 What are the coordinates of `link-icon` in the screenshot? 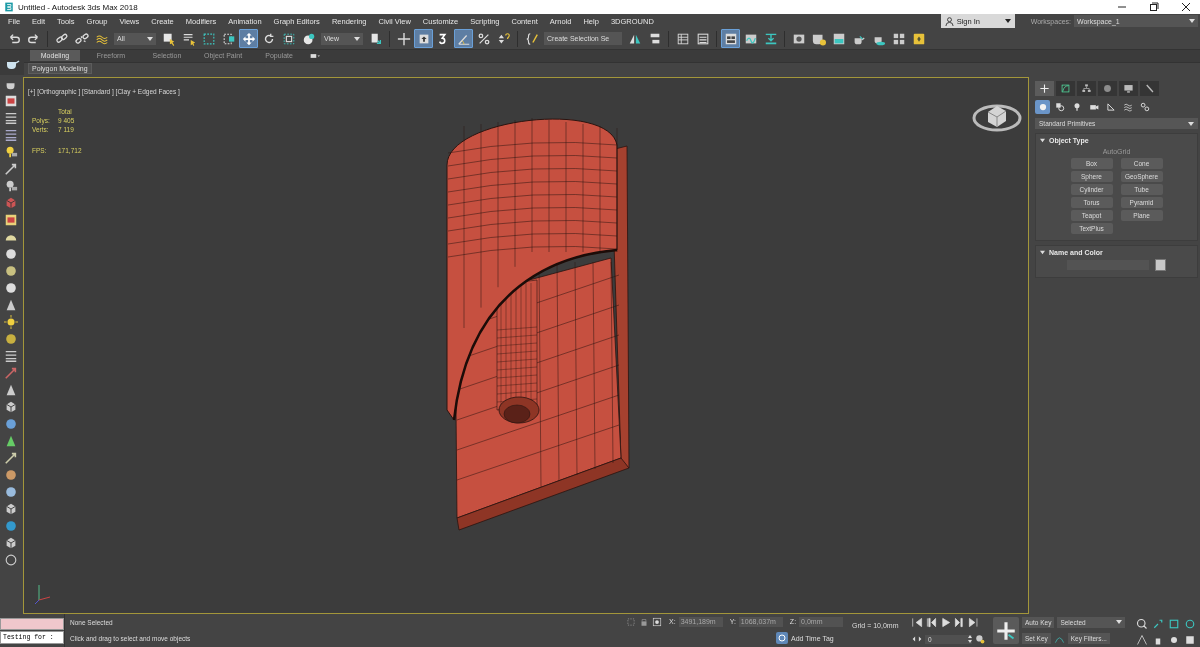 It's located at (61, 38).